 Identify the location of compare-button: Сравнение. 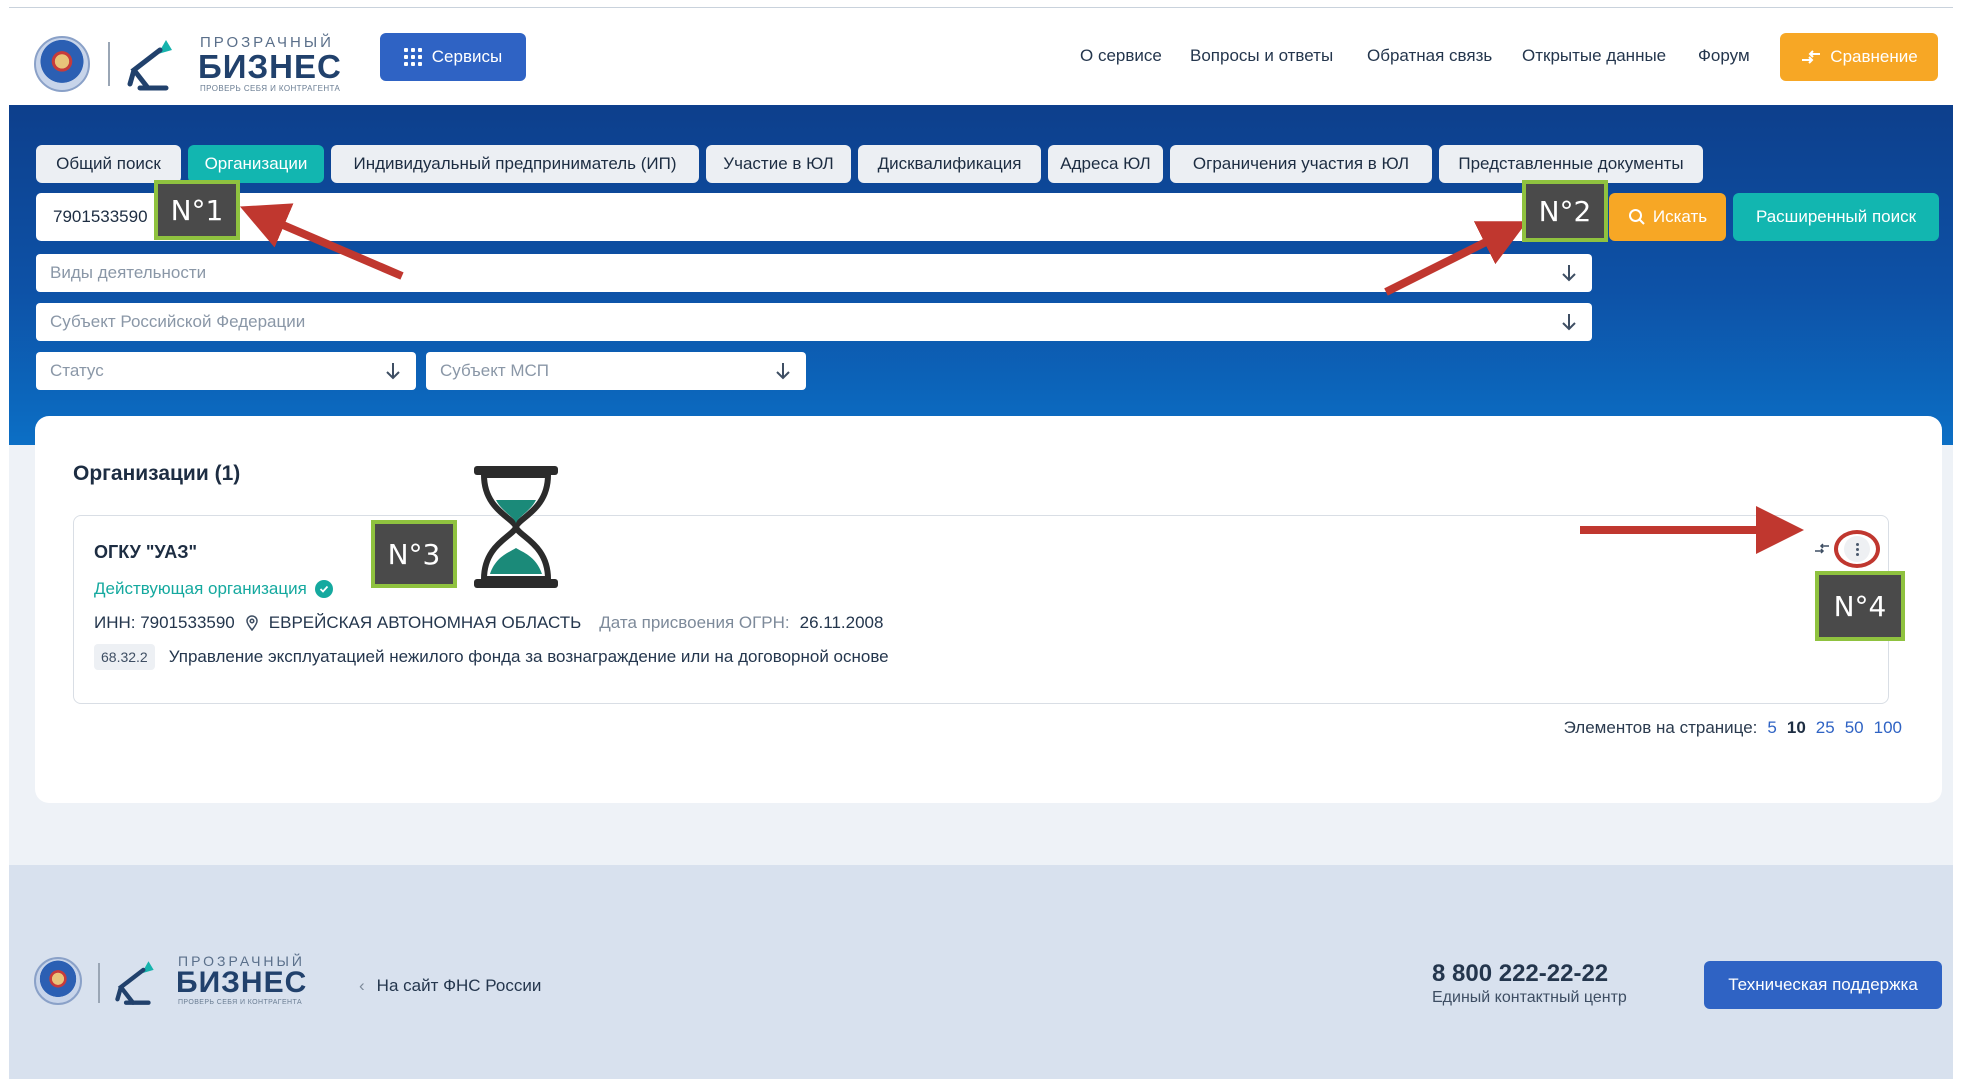
(1859, 57).